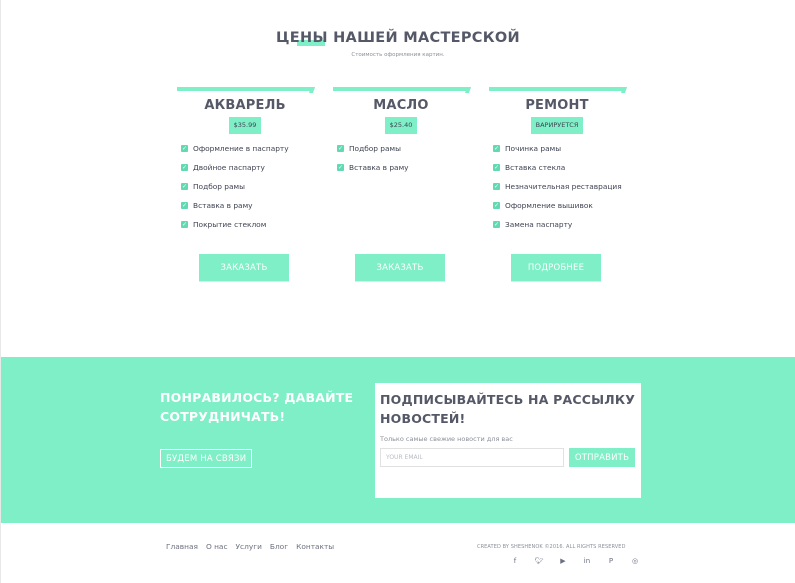  Describe the element at coordinates (529, 167) in the screenshot. I see `feature-item: ✓ Вставка стекла` at that location.